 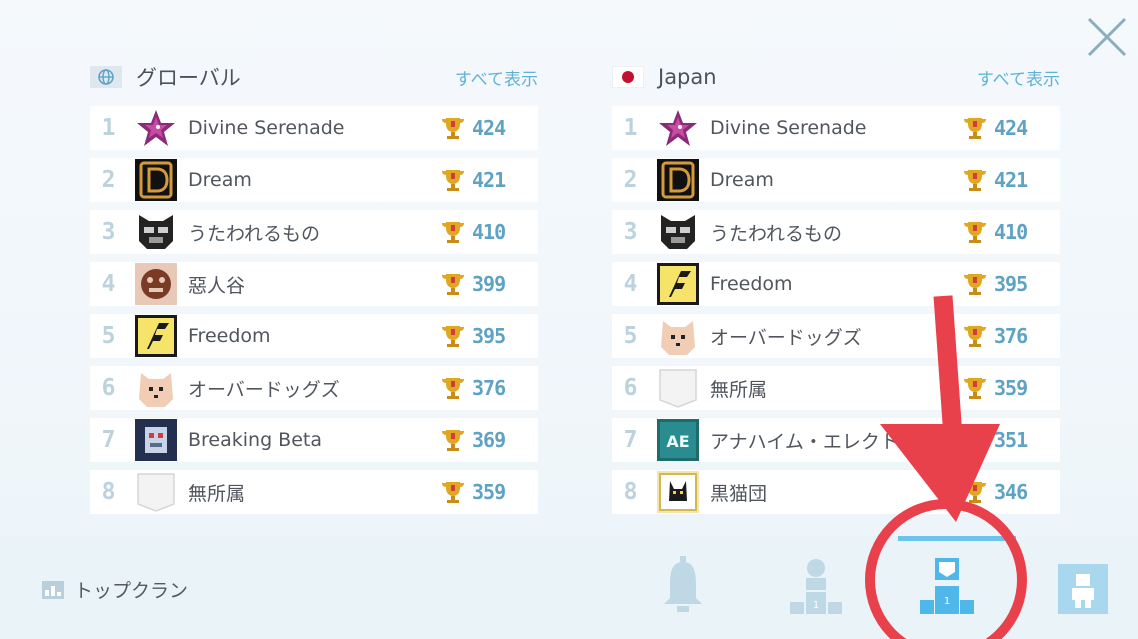 I want to click on blank-emblem-icon, so click(x=678, y=388).